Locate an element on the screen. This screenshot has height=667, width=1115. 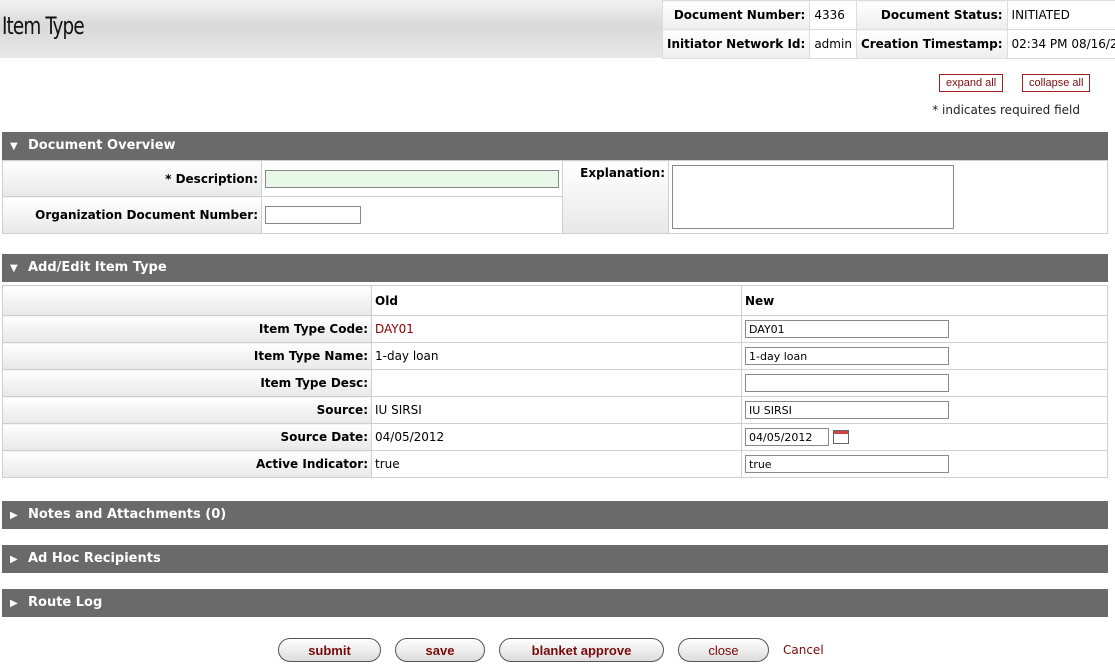
item-type-code-field is located at coordinates (847, 329).